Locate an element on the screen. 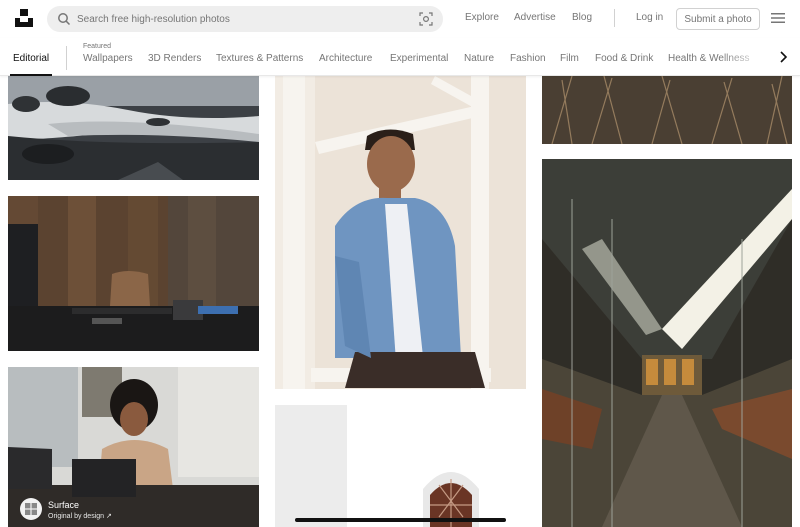 This screenshot has width=800, height=527. photo-white-building is located at coordinates (400, 466).